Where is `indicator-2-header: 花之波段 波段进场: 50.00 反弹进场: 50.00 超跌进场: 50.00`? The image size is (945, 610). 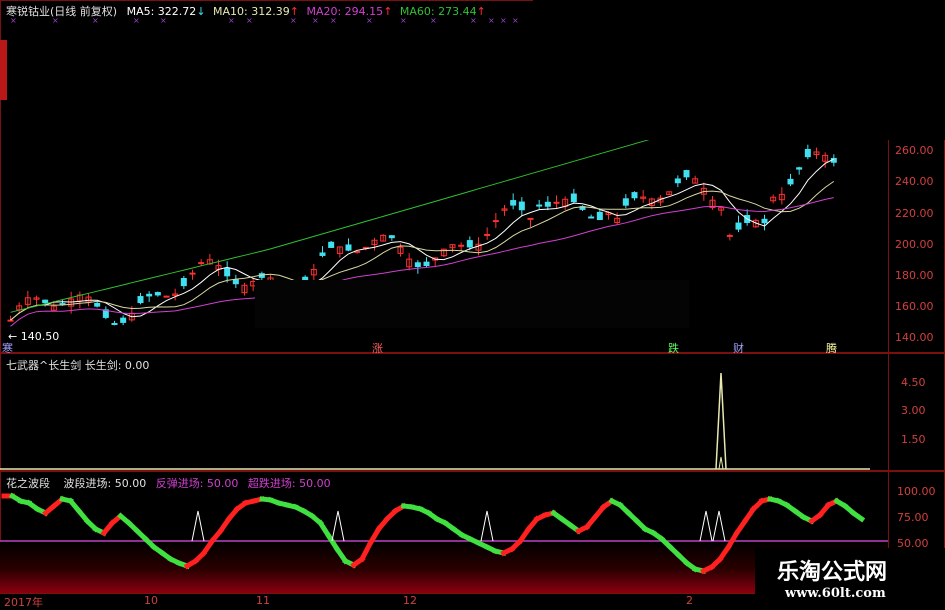 indicator-2-header: 花之波段 波段进场: 50.00 反弹进场: 50.00 超跌进场: 50.00 is located at coordinates (168, 483).